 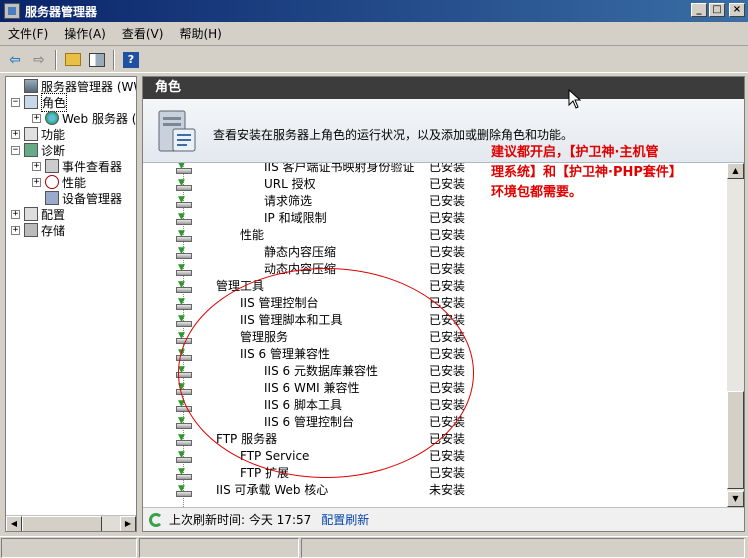 I want to click on configure-refresh-link: 配置刷新, so click(x=345, y=519).